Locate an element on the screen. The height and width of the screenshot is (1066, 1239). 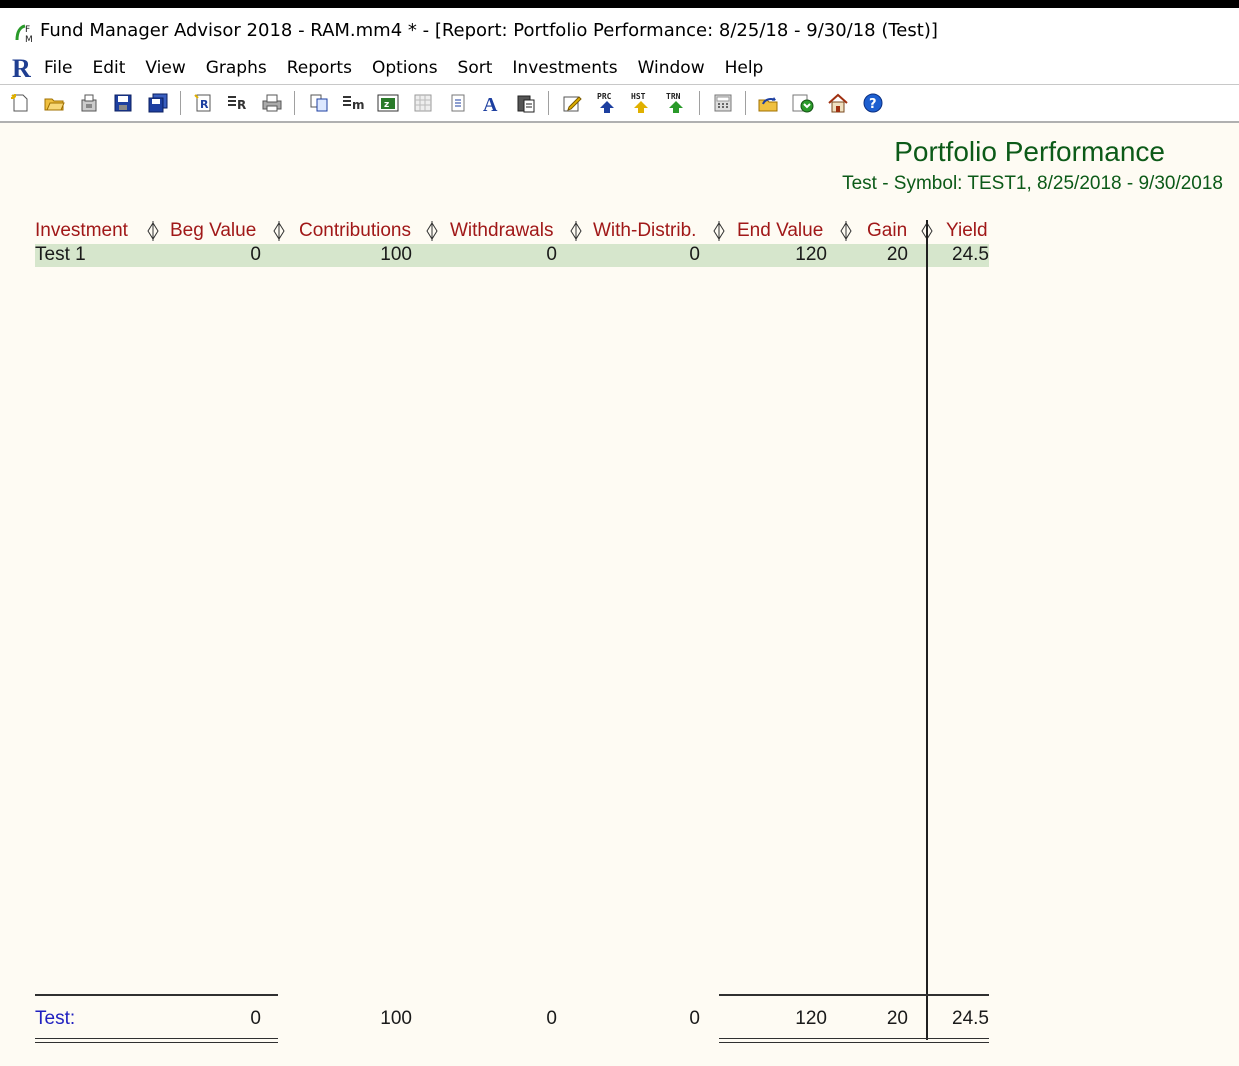
print-icon is located at coordinates (272, 103).